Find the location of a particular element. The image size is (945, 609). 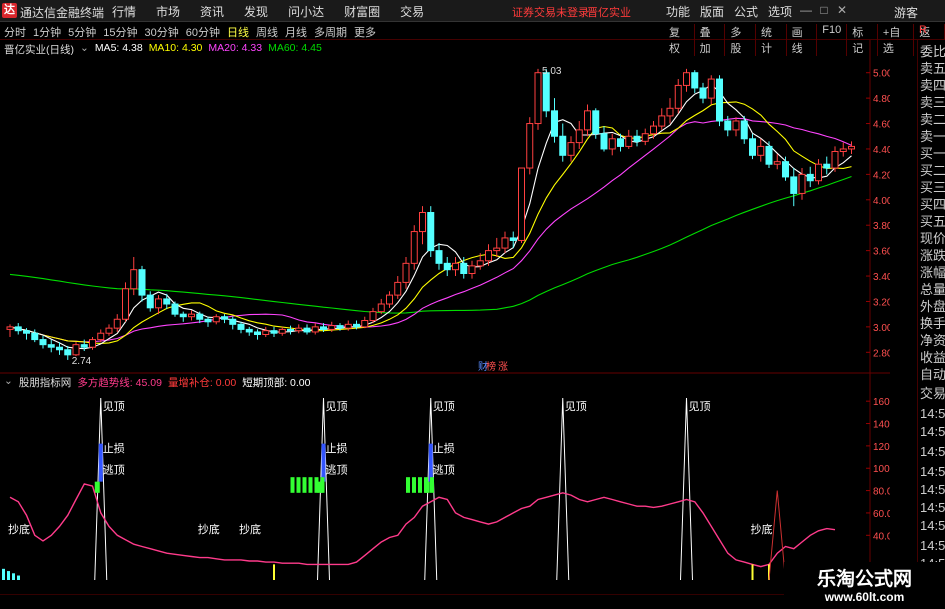

price-tick-label: 3.40 is located at coordinates (881, 277).